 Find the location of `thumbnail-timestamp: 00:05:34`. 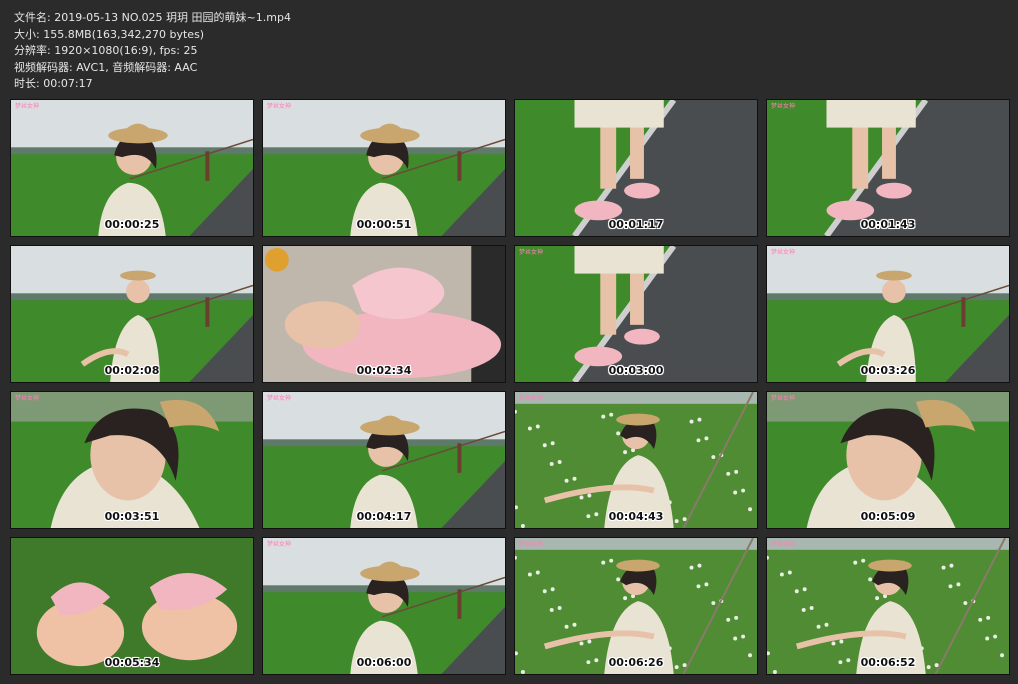

thumbnail-timestamp: 00:05:34 is located at coordinates (132, 662).